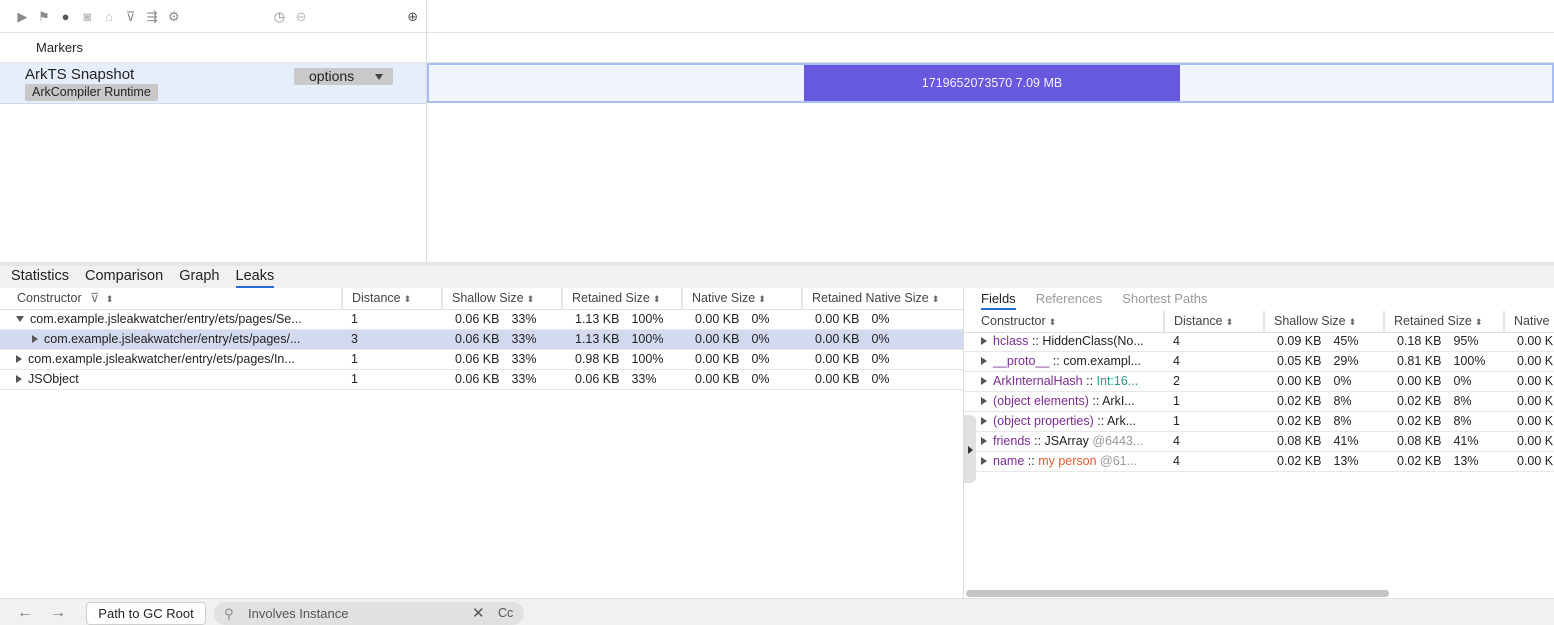  I want to click on back-arrow-icon: ←, so click(25, 613).